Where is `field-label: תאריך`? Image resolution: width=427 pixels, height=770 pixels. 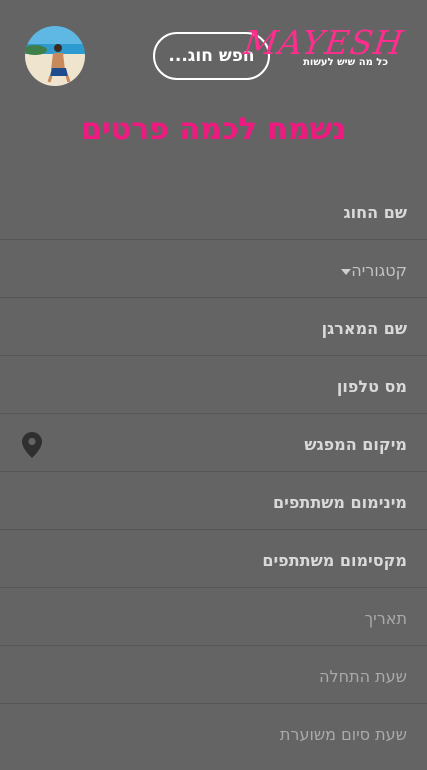
field-label: תאריך is located at coordinates (385, 618).